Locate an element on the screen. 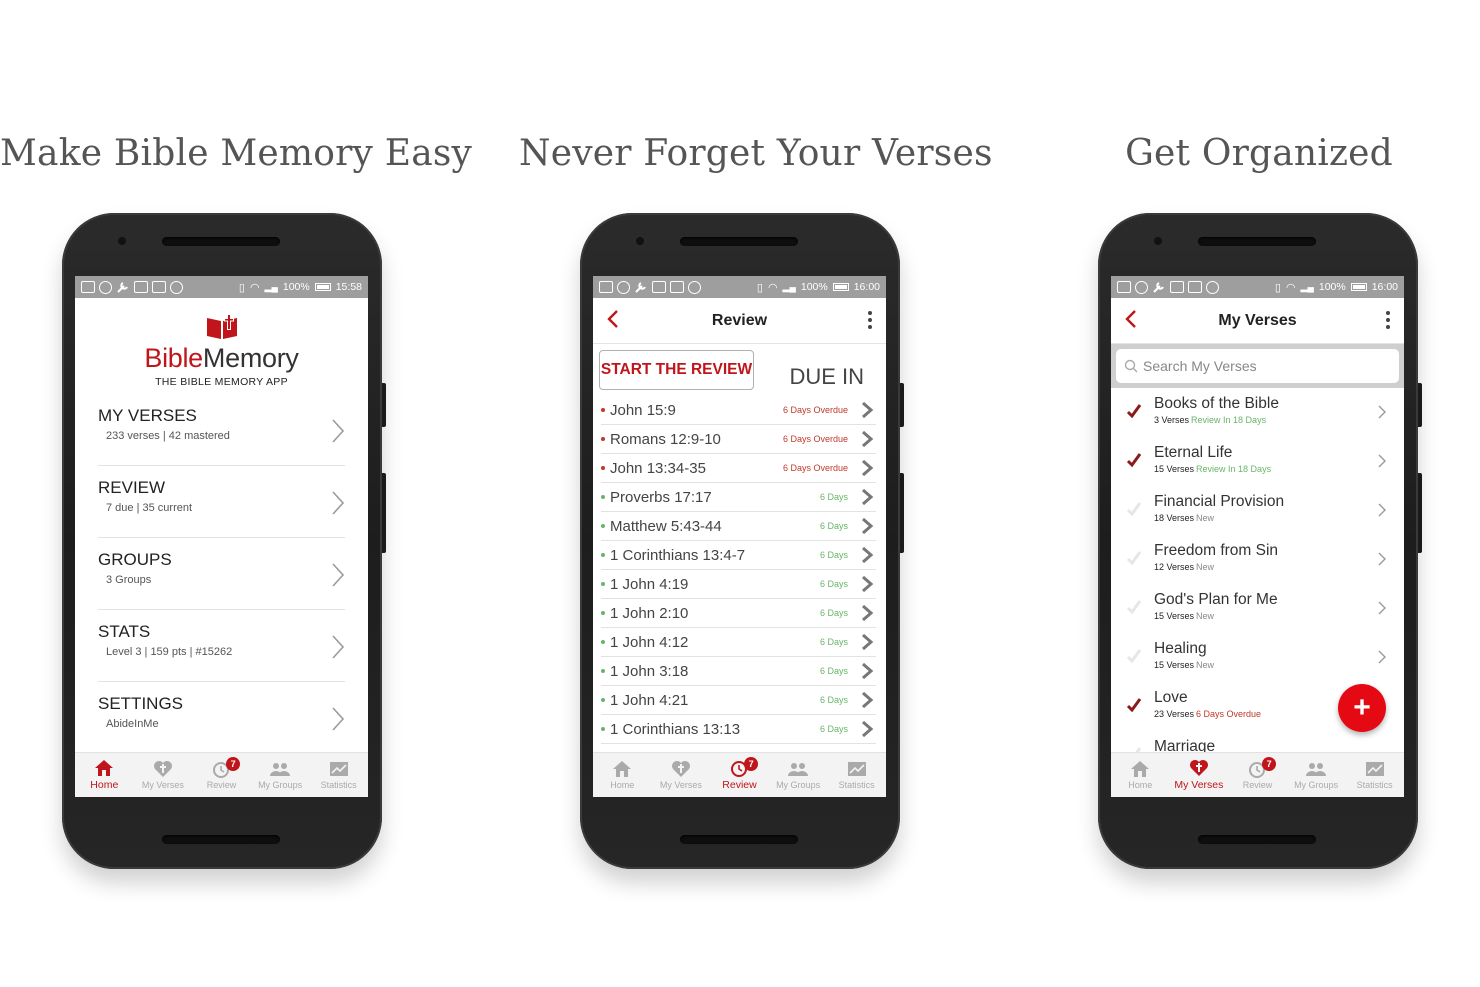  search-placeholder: Search My Verses is located at coordinates (1200, 366).